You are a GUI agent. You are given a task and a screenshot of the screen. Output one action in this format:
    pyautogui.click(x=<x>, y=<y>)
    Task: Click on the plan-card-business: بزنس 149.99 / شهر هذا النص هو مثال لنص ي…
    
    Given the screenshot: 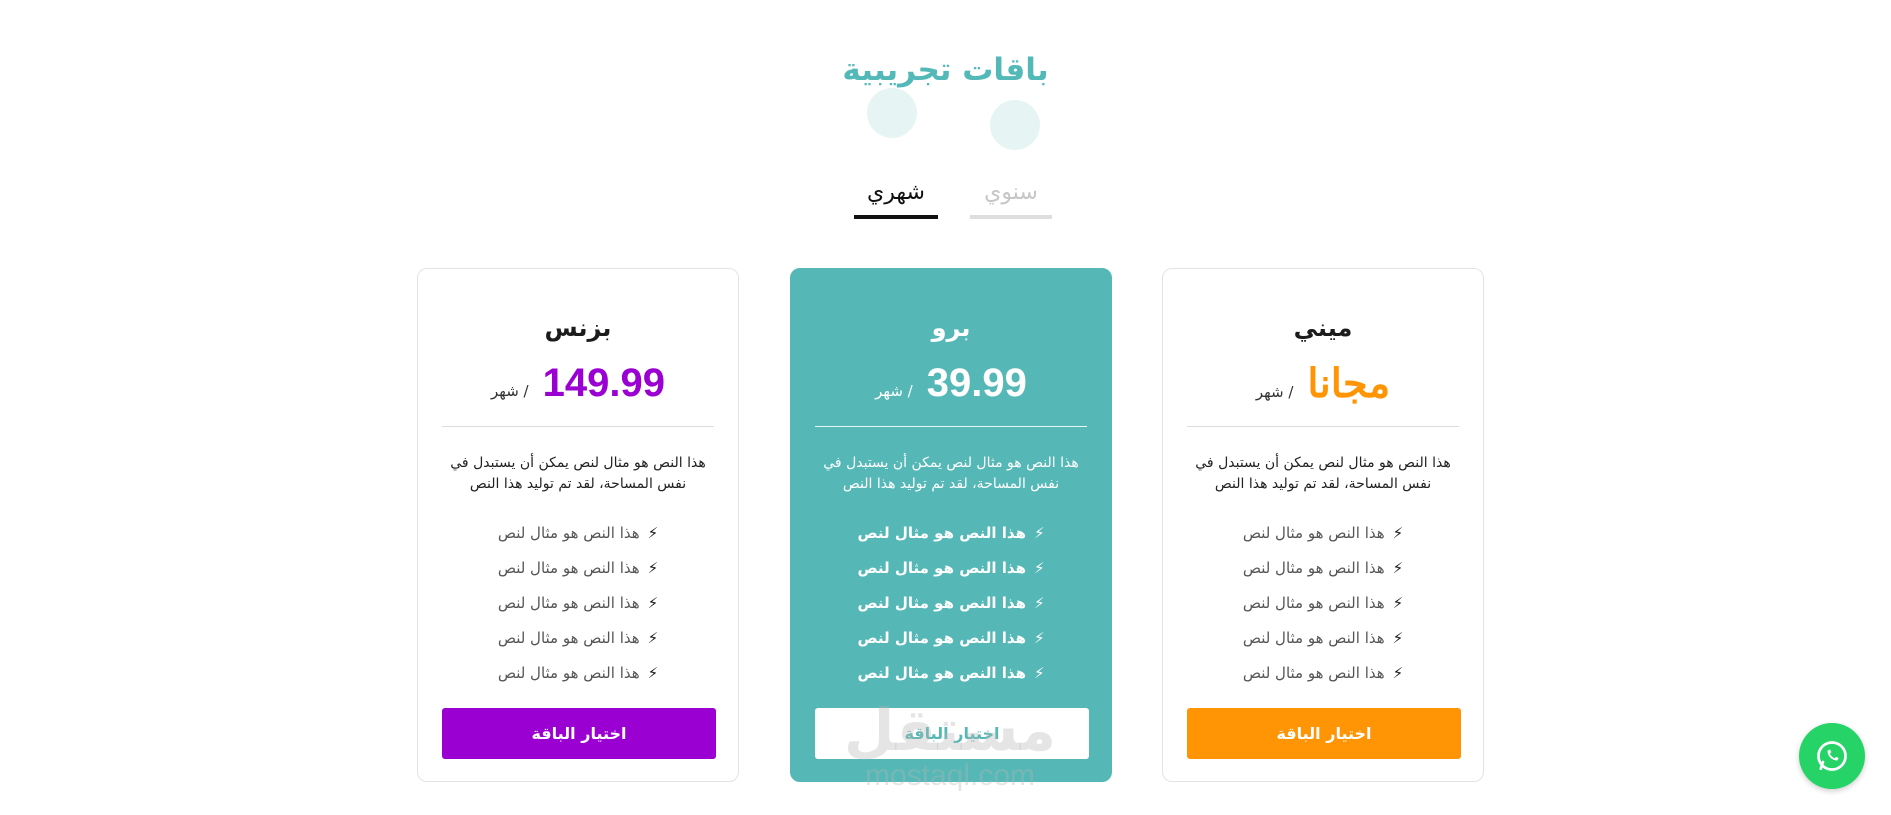 What is the action you would take?
    pyautogui.click(x=578, y=525)
    